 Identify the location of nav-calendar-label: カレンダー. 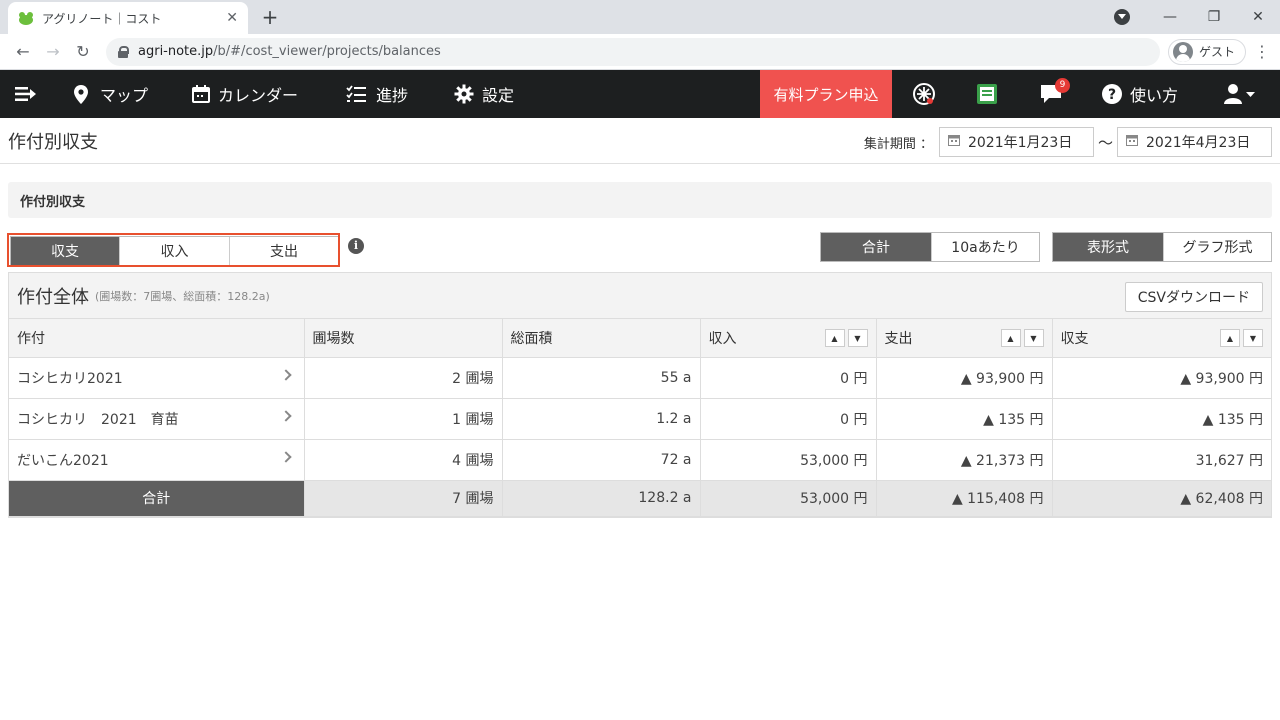
(258, 95).